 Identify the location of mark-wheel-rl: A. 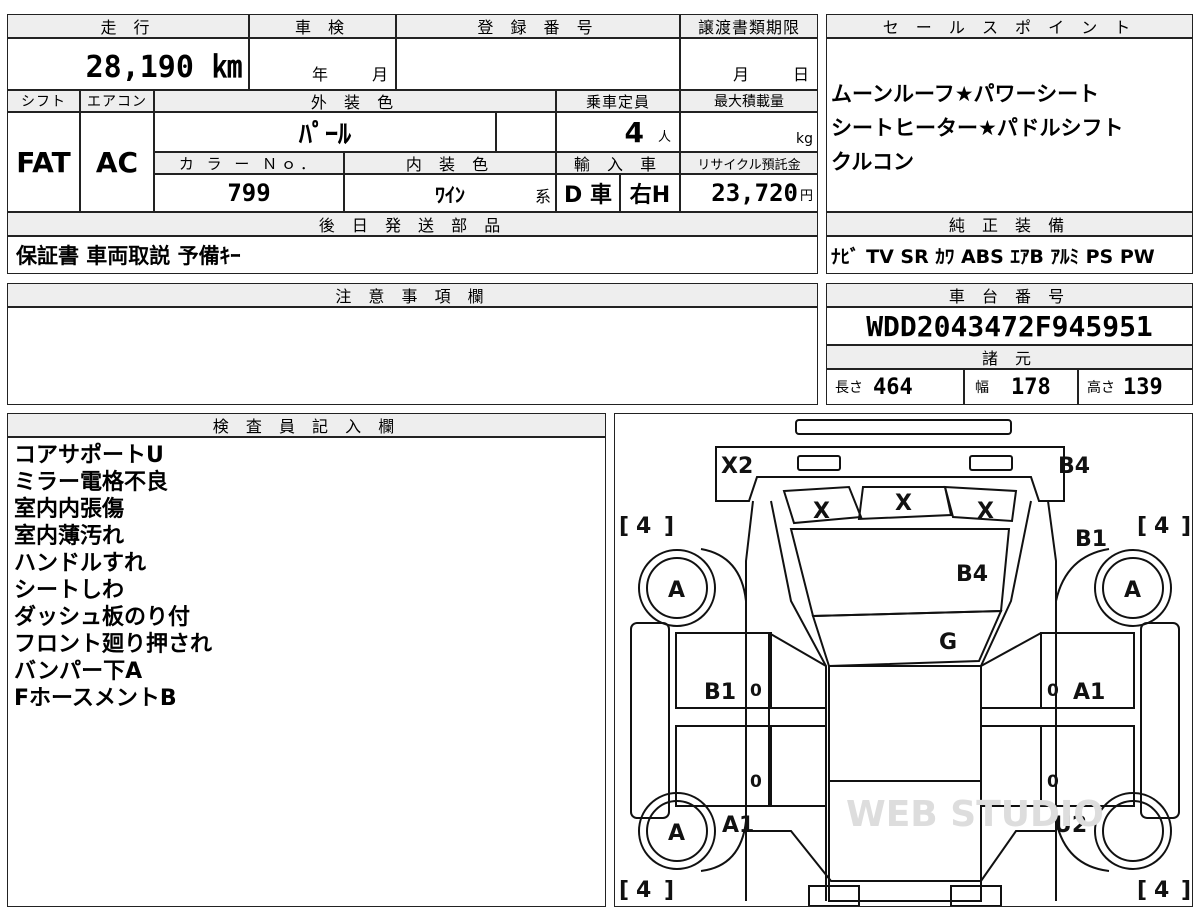
(676, 833).